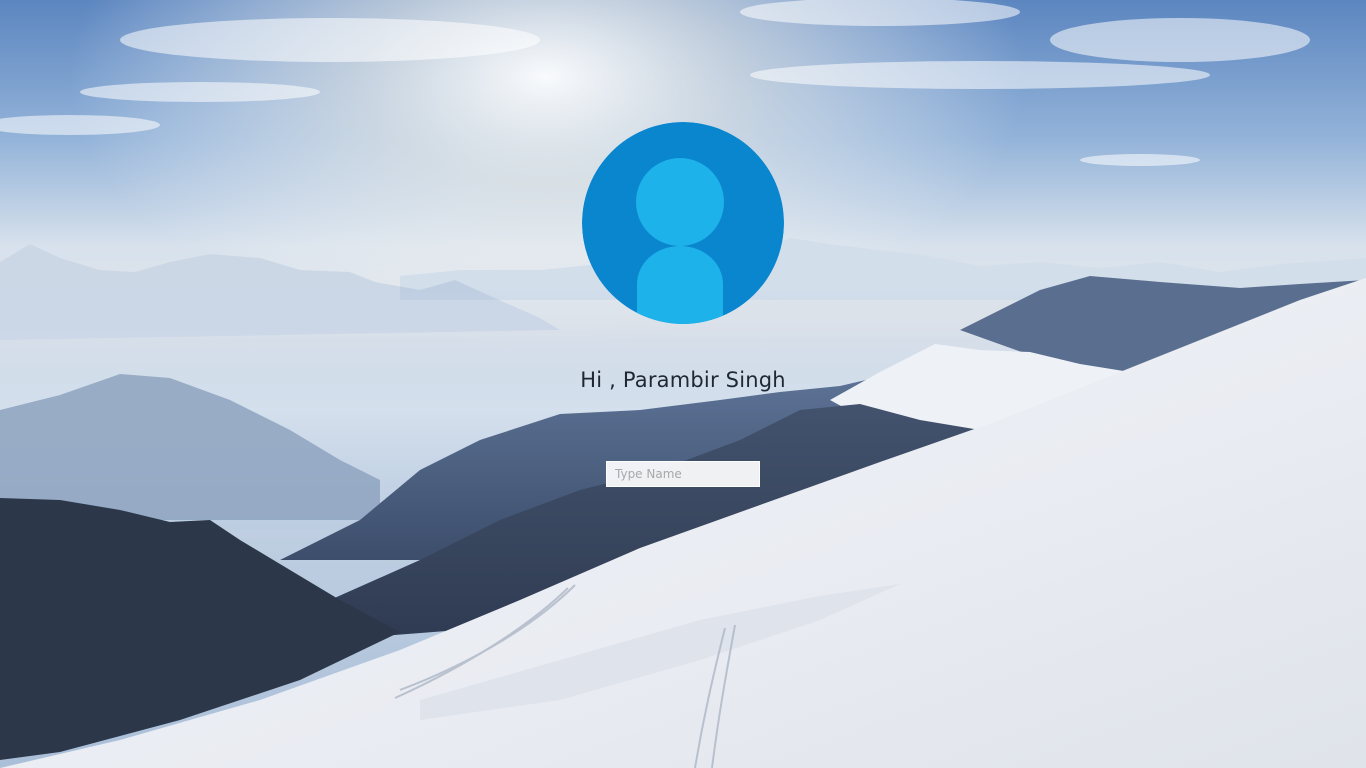  What do you see at coordinates (683, 474) in the screenshot?
I see `name-input` at bounding box center [683, 474].